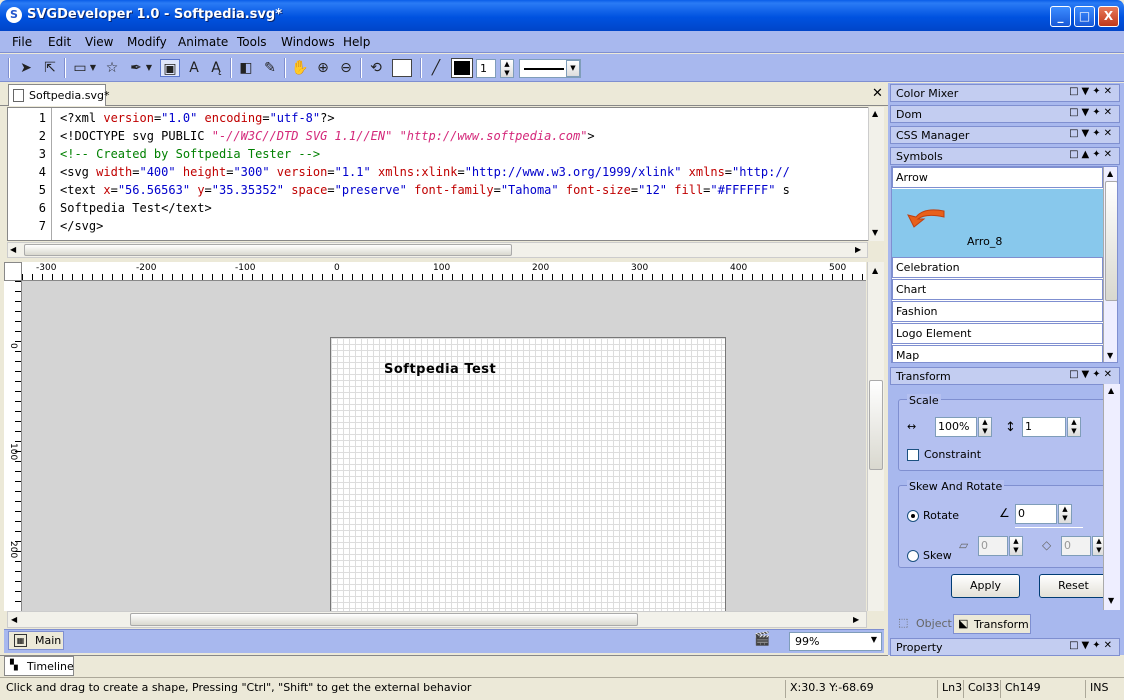 This screenshot has width=1124, height=700. I want to click on menu-file: File, so click(22, 42).